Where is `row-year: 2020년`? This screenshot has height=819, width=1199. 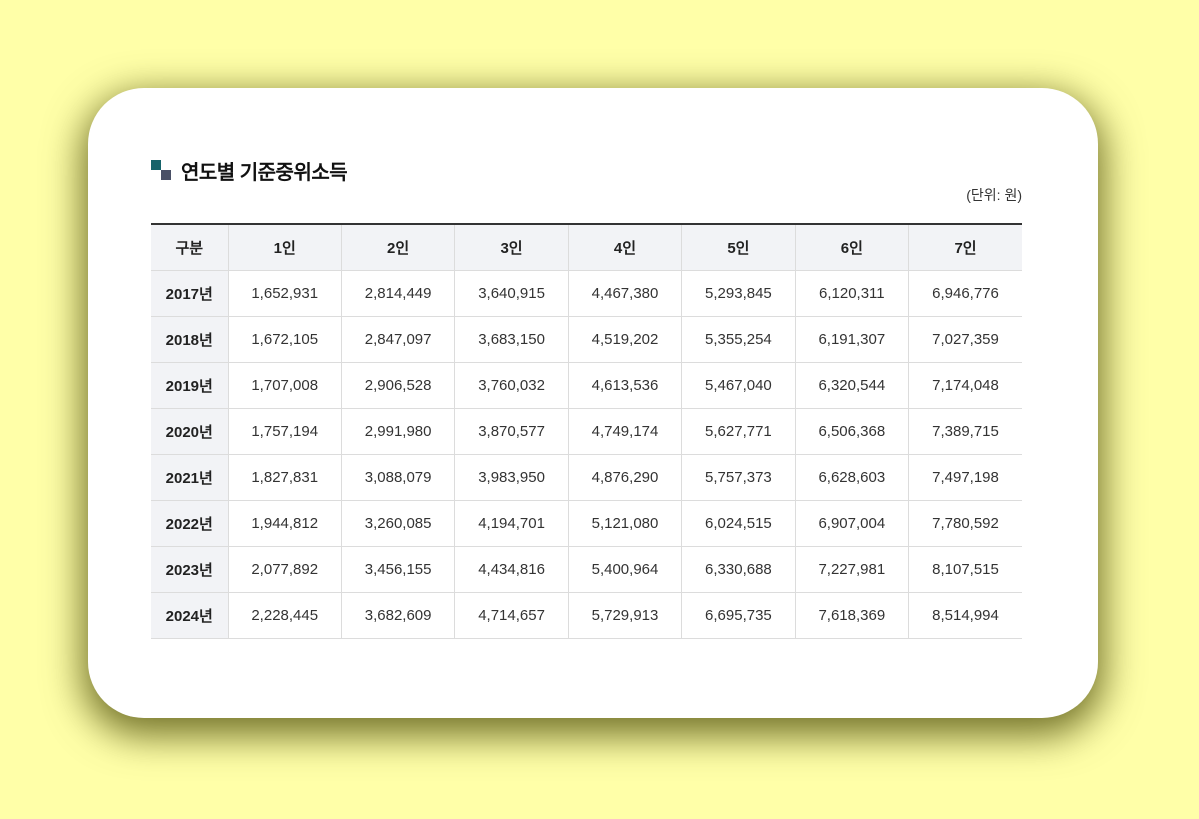 row-year: 2020년 is located at coordinates (189, 431).